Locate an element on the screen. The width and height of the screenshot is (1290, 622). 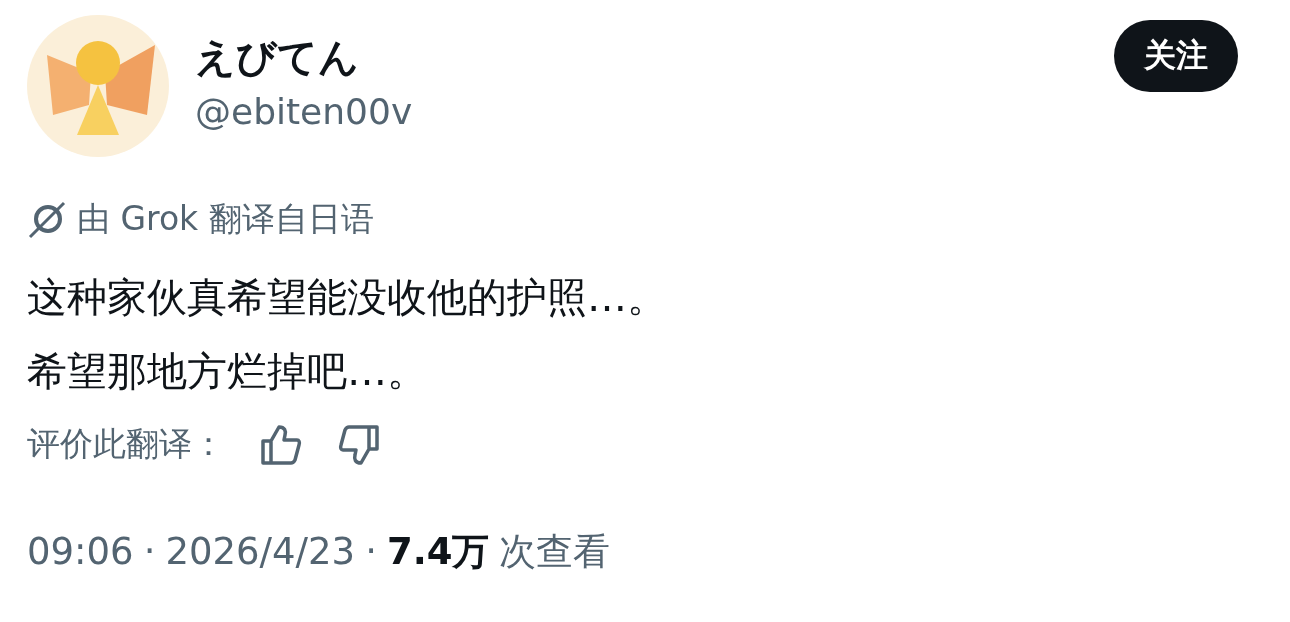
user-name: えびてん is located at coordinates (641, 57).